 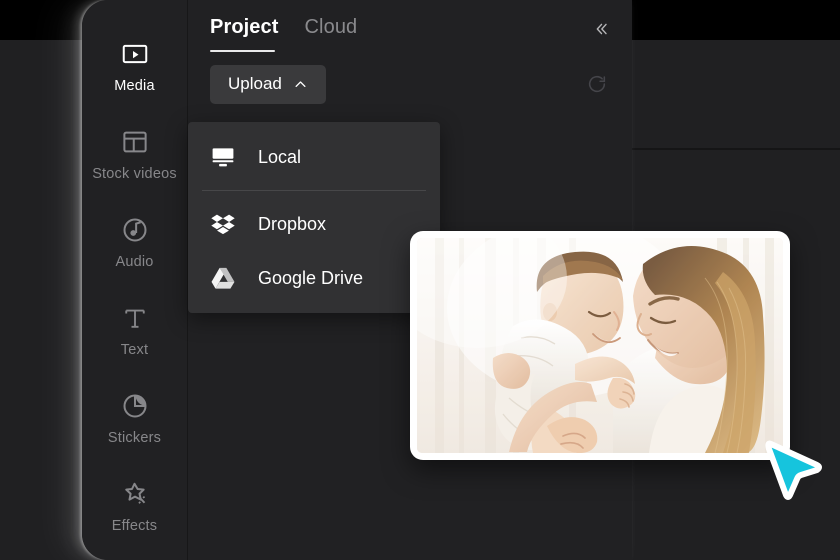 What do you see at coordinates (135, 406) in the screenshot?
I see `stickers-icon` at bounding box center [135, 406].